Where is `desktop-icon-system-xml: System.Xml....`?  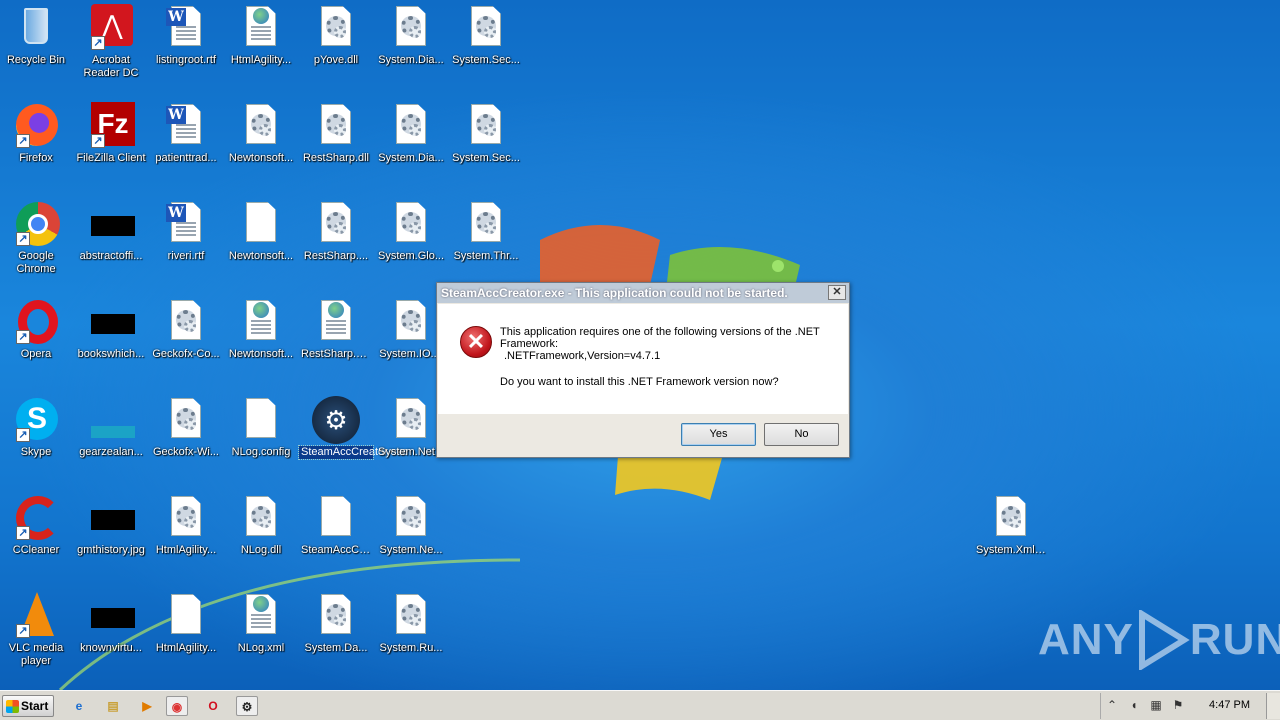 desktop-icon-system-xml: System.Xml.... is located at coordinates (1011, 525).